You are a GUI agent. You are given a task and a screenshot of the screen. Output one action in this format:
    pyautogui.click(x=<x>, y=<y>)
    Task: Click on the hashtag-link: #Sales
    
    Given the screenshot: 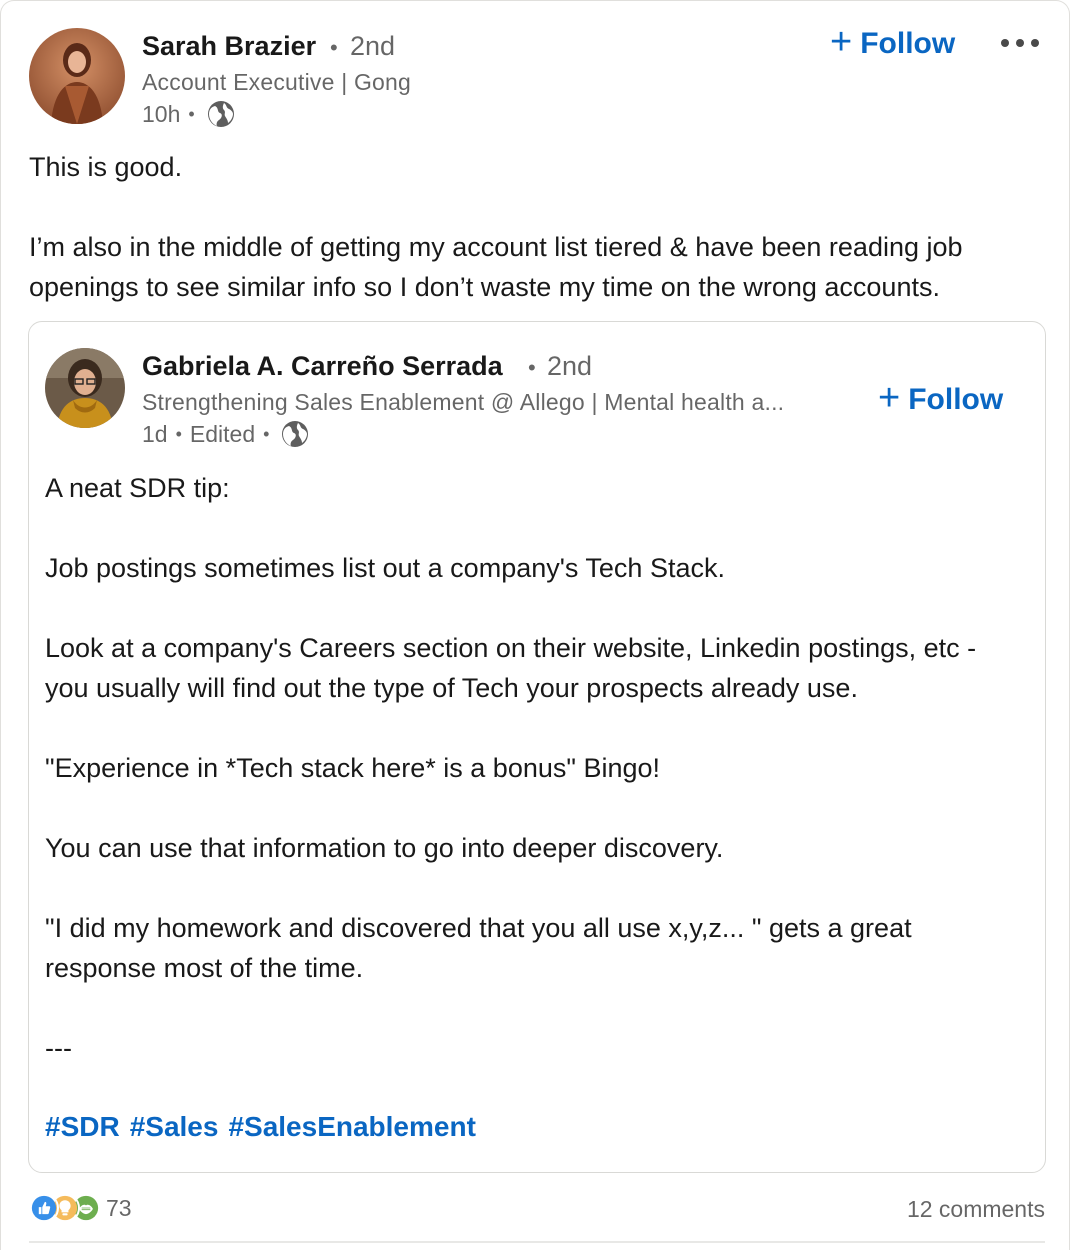 What is the action you would take?
    pyautogui.click(x=174, y=1127)
    